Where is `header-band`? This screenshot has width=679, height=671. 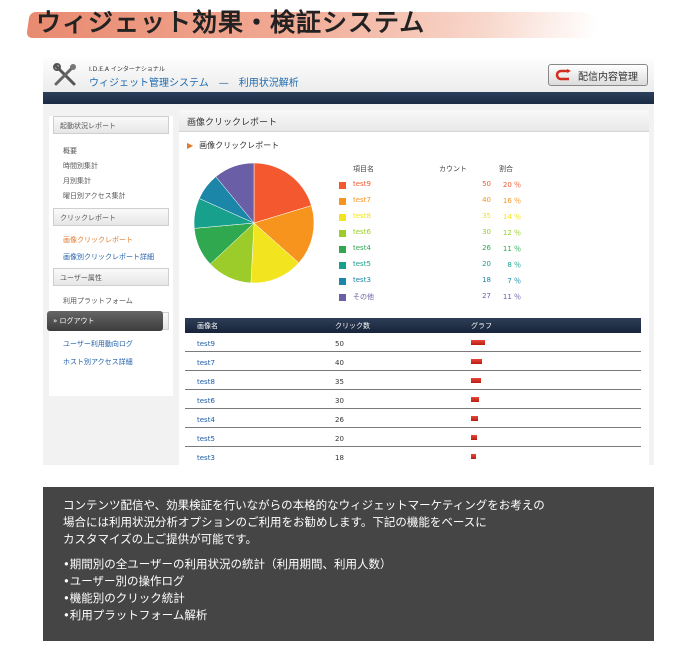 header-band is located at coordinates (348, 98).